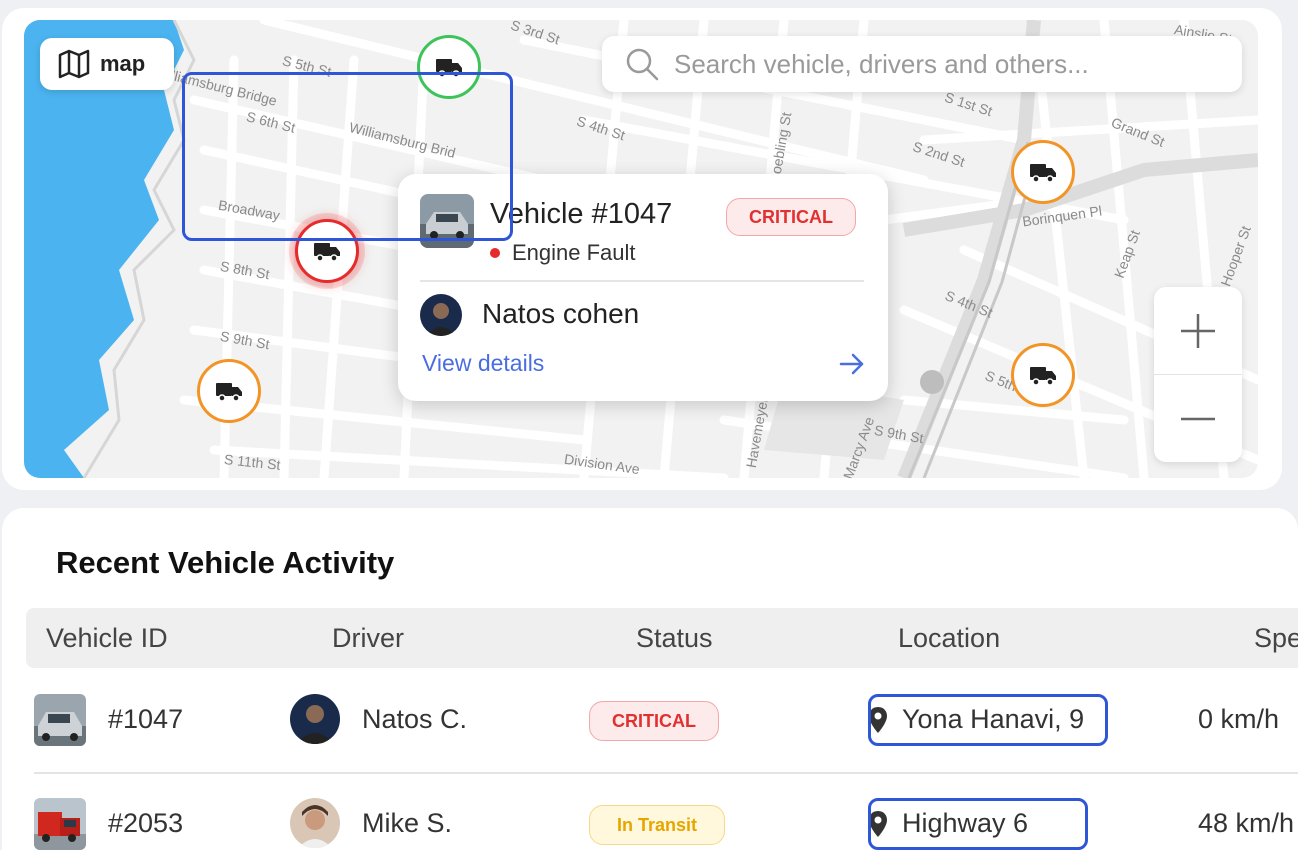 The image size is (1298, 850). Describe the element at coordinates (949, 638) in the screenshot. I see `column-header-location: Location` at that location.